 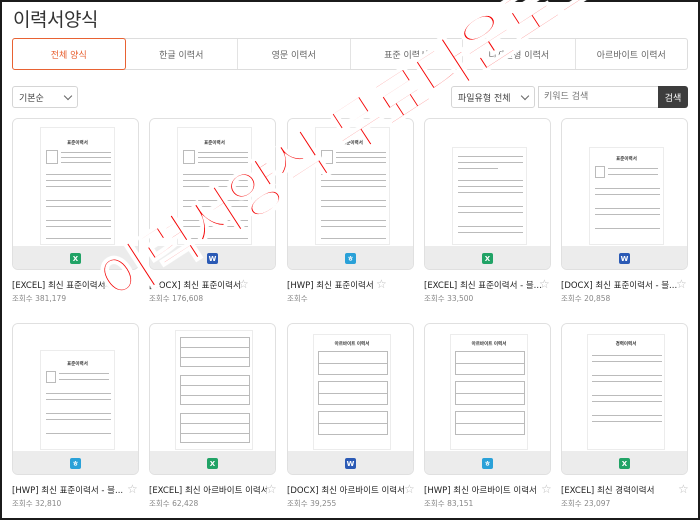 What do you see at coordinates (626, 344) in the screenshot?
I see `document-preview-title: 경력이력서` at bounding box center [626, 344].